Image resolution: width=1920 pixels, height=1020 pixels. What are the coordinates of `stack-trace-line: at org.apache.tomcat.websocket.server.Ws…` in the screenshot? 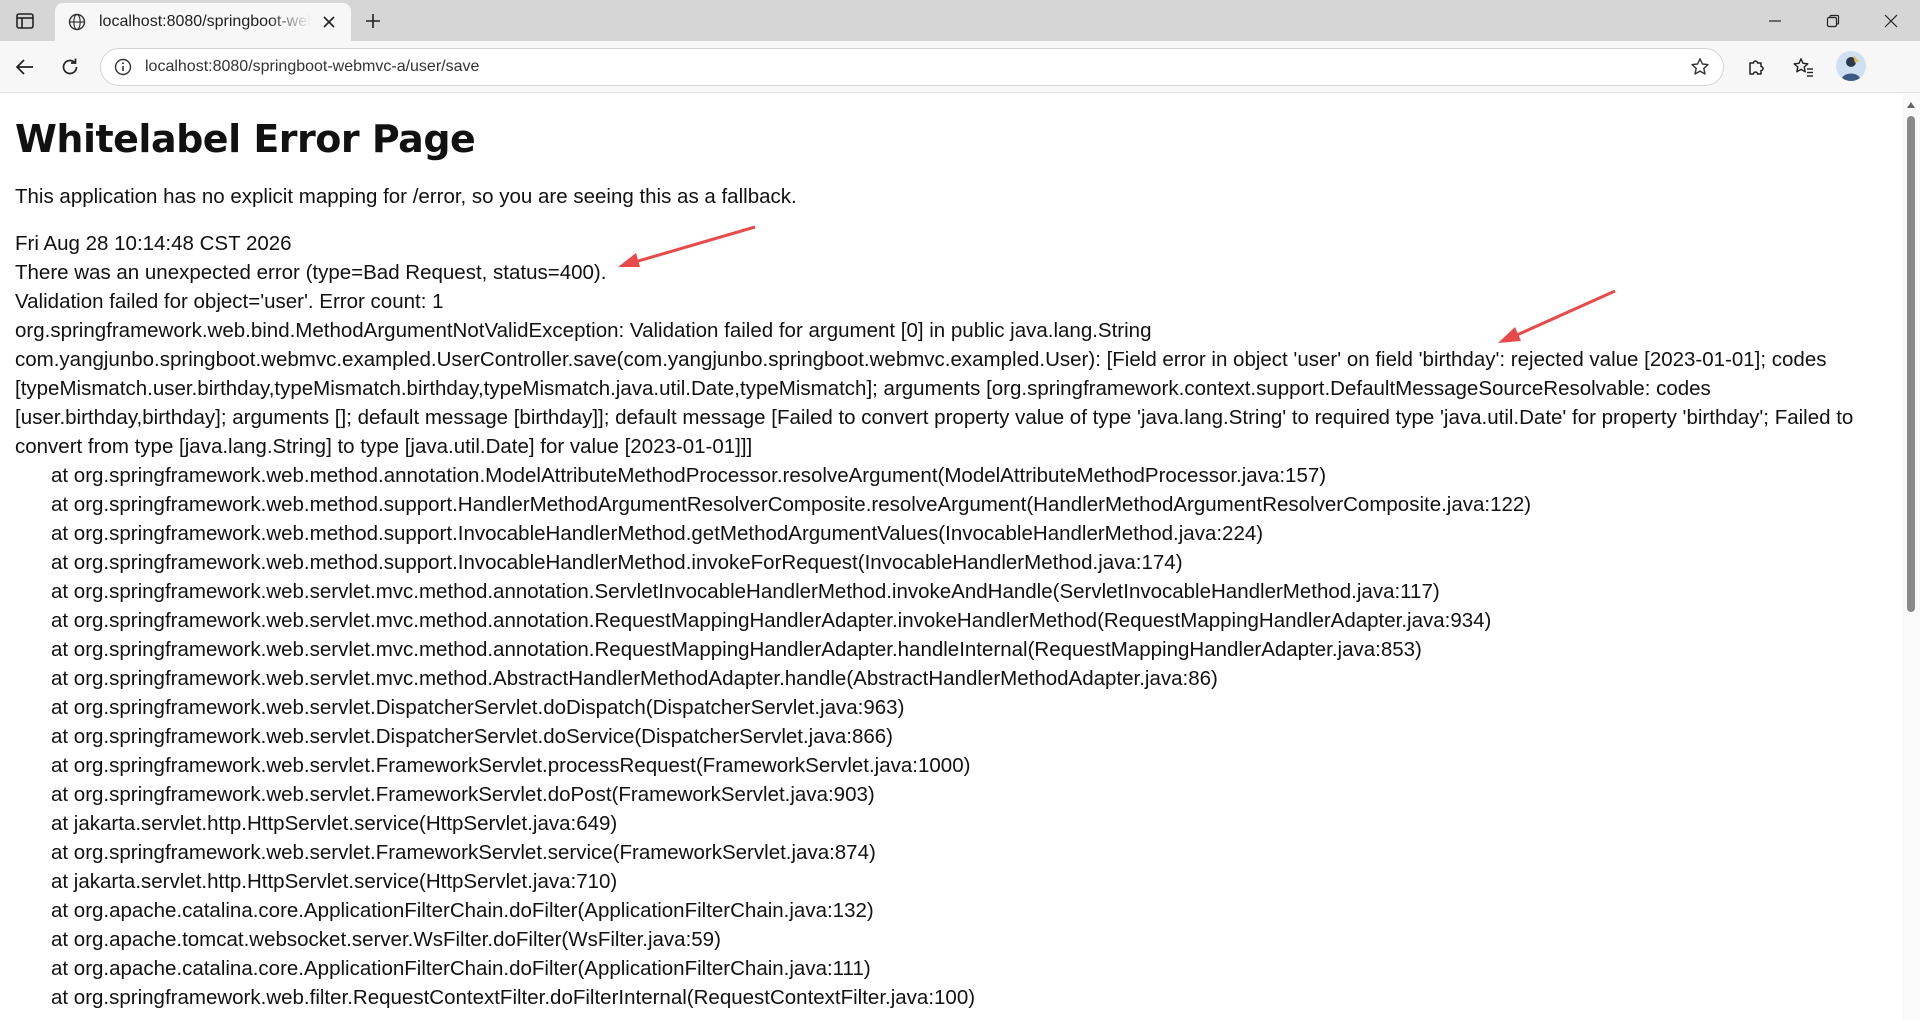 It's located at (386, 939).